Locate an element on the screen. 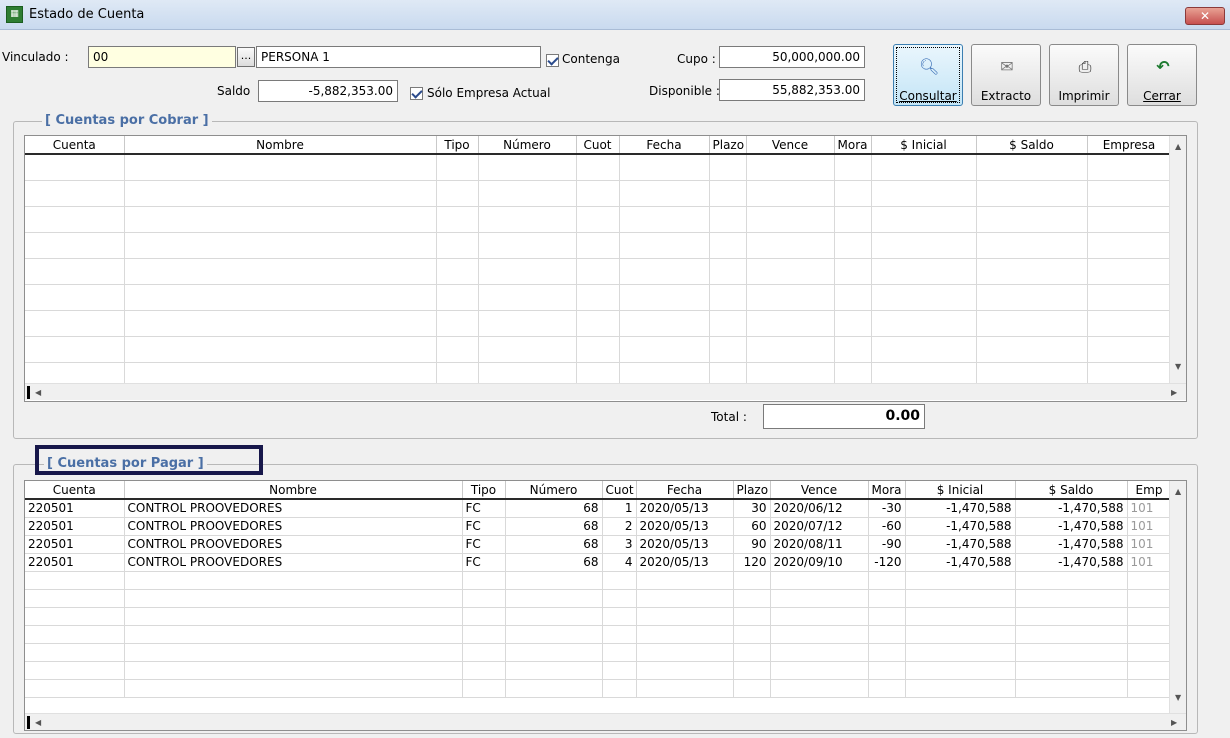 This screenshot has height=738, width=1230. cobrar-col-header: Vence is located at coordinates (790, 145).